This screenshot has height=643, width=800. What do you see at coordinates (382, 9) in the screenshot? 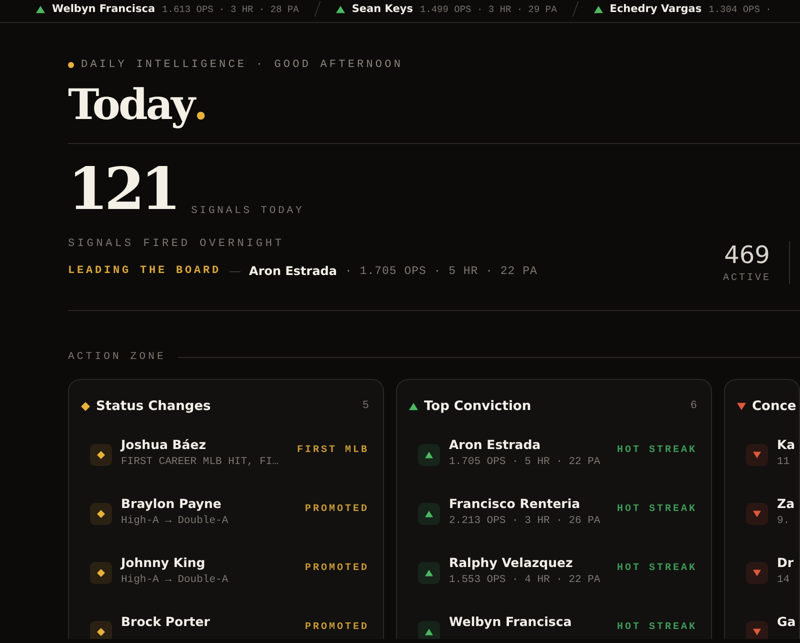
I see `player-name: Sean Keys` at bounding box center [382, 9].